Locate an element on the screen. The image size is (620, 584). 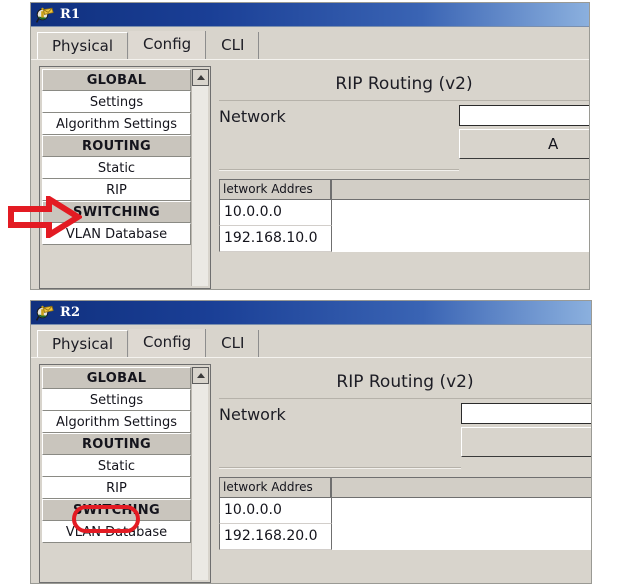
table-row: 192.168.10.0 is located at coordinates (404, 239).